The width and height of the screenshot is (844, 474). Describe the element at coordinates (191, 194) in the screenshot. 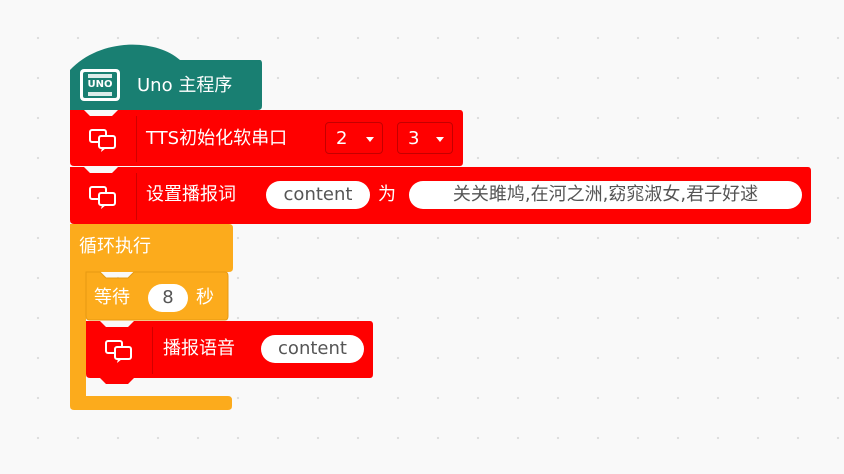

I see `set-text-label: 设置播报词` at that location.